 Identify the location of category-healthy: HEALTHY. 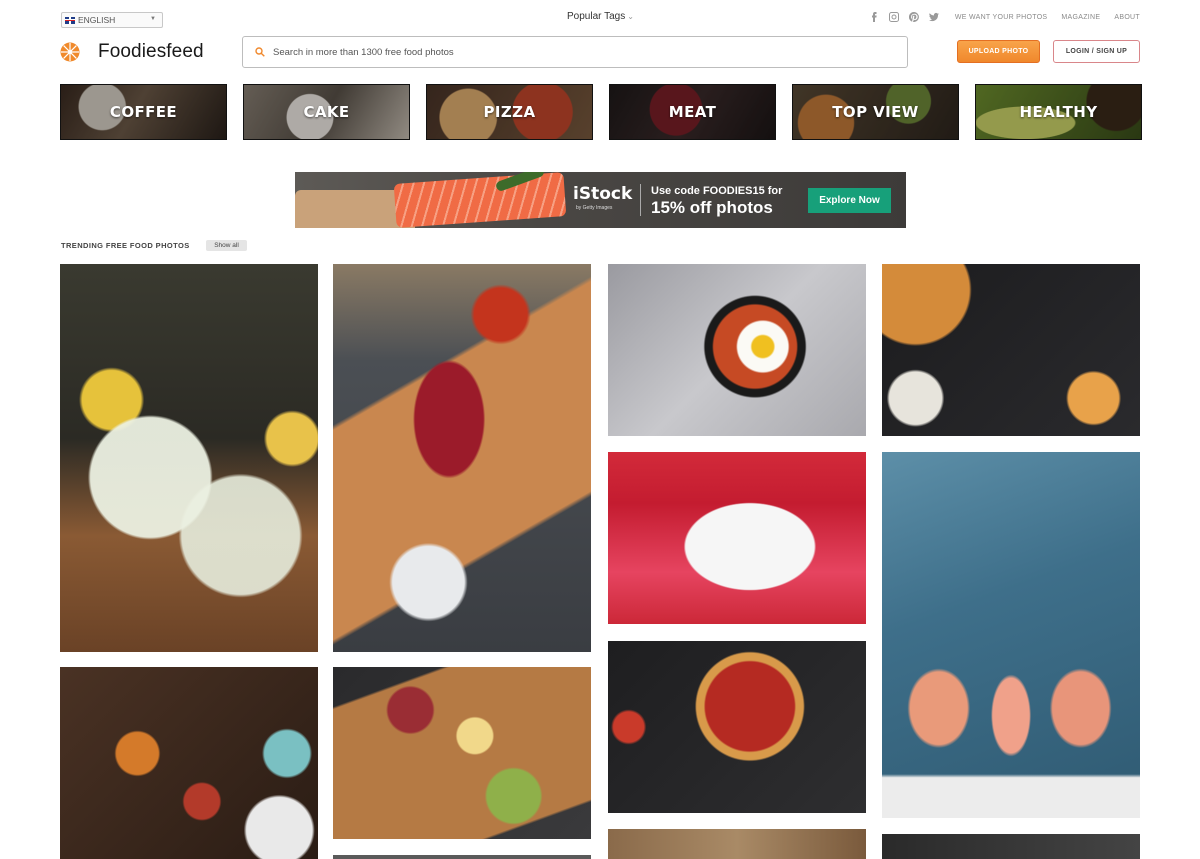
(1058, 112).